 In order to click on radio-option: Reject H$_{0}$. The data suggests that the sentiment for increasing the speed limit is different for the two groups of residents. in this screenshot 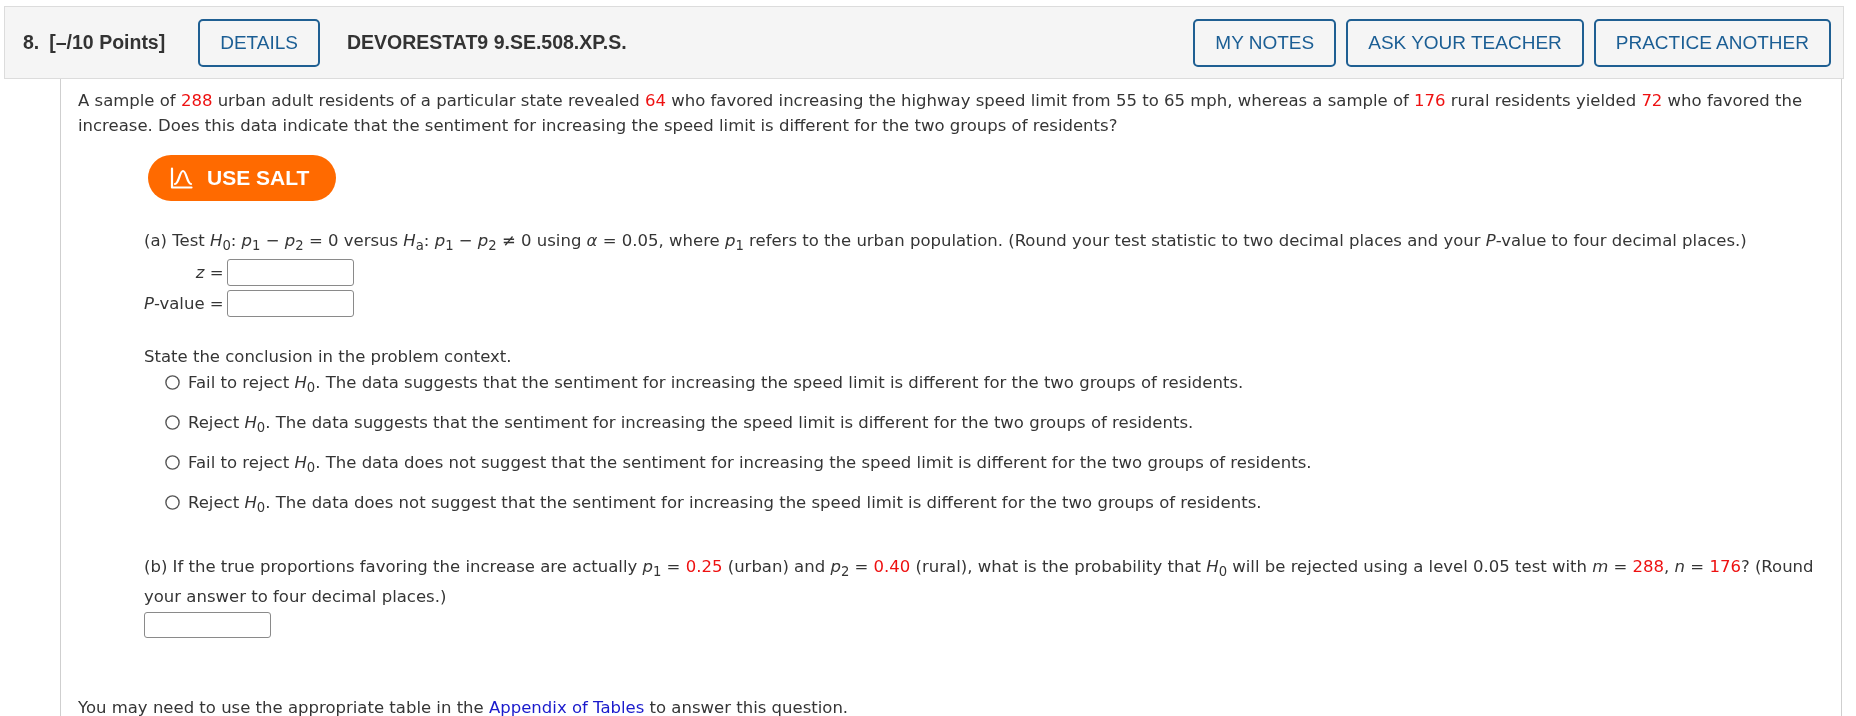, I will do `click(669, 422)`.